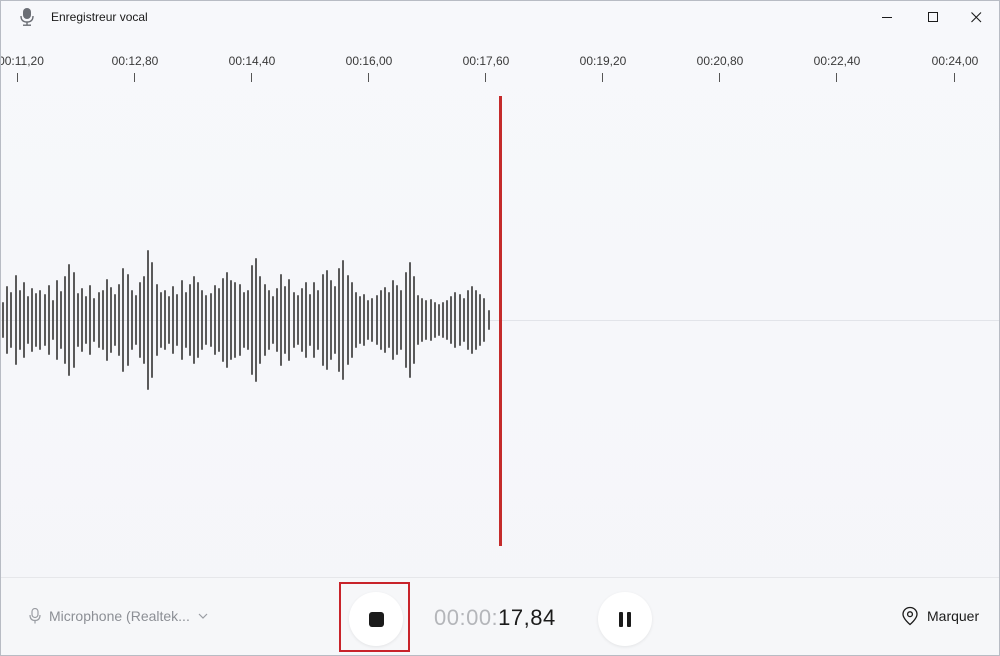  Describe the element at coordinates (955, 61) in the screenshot. I see `ruler-label: 00:24,00` at that location.